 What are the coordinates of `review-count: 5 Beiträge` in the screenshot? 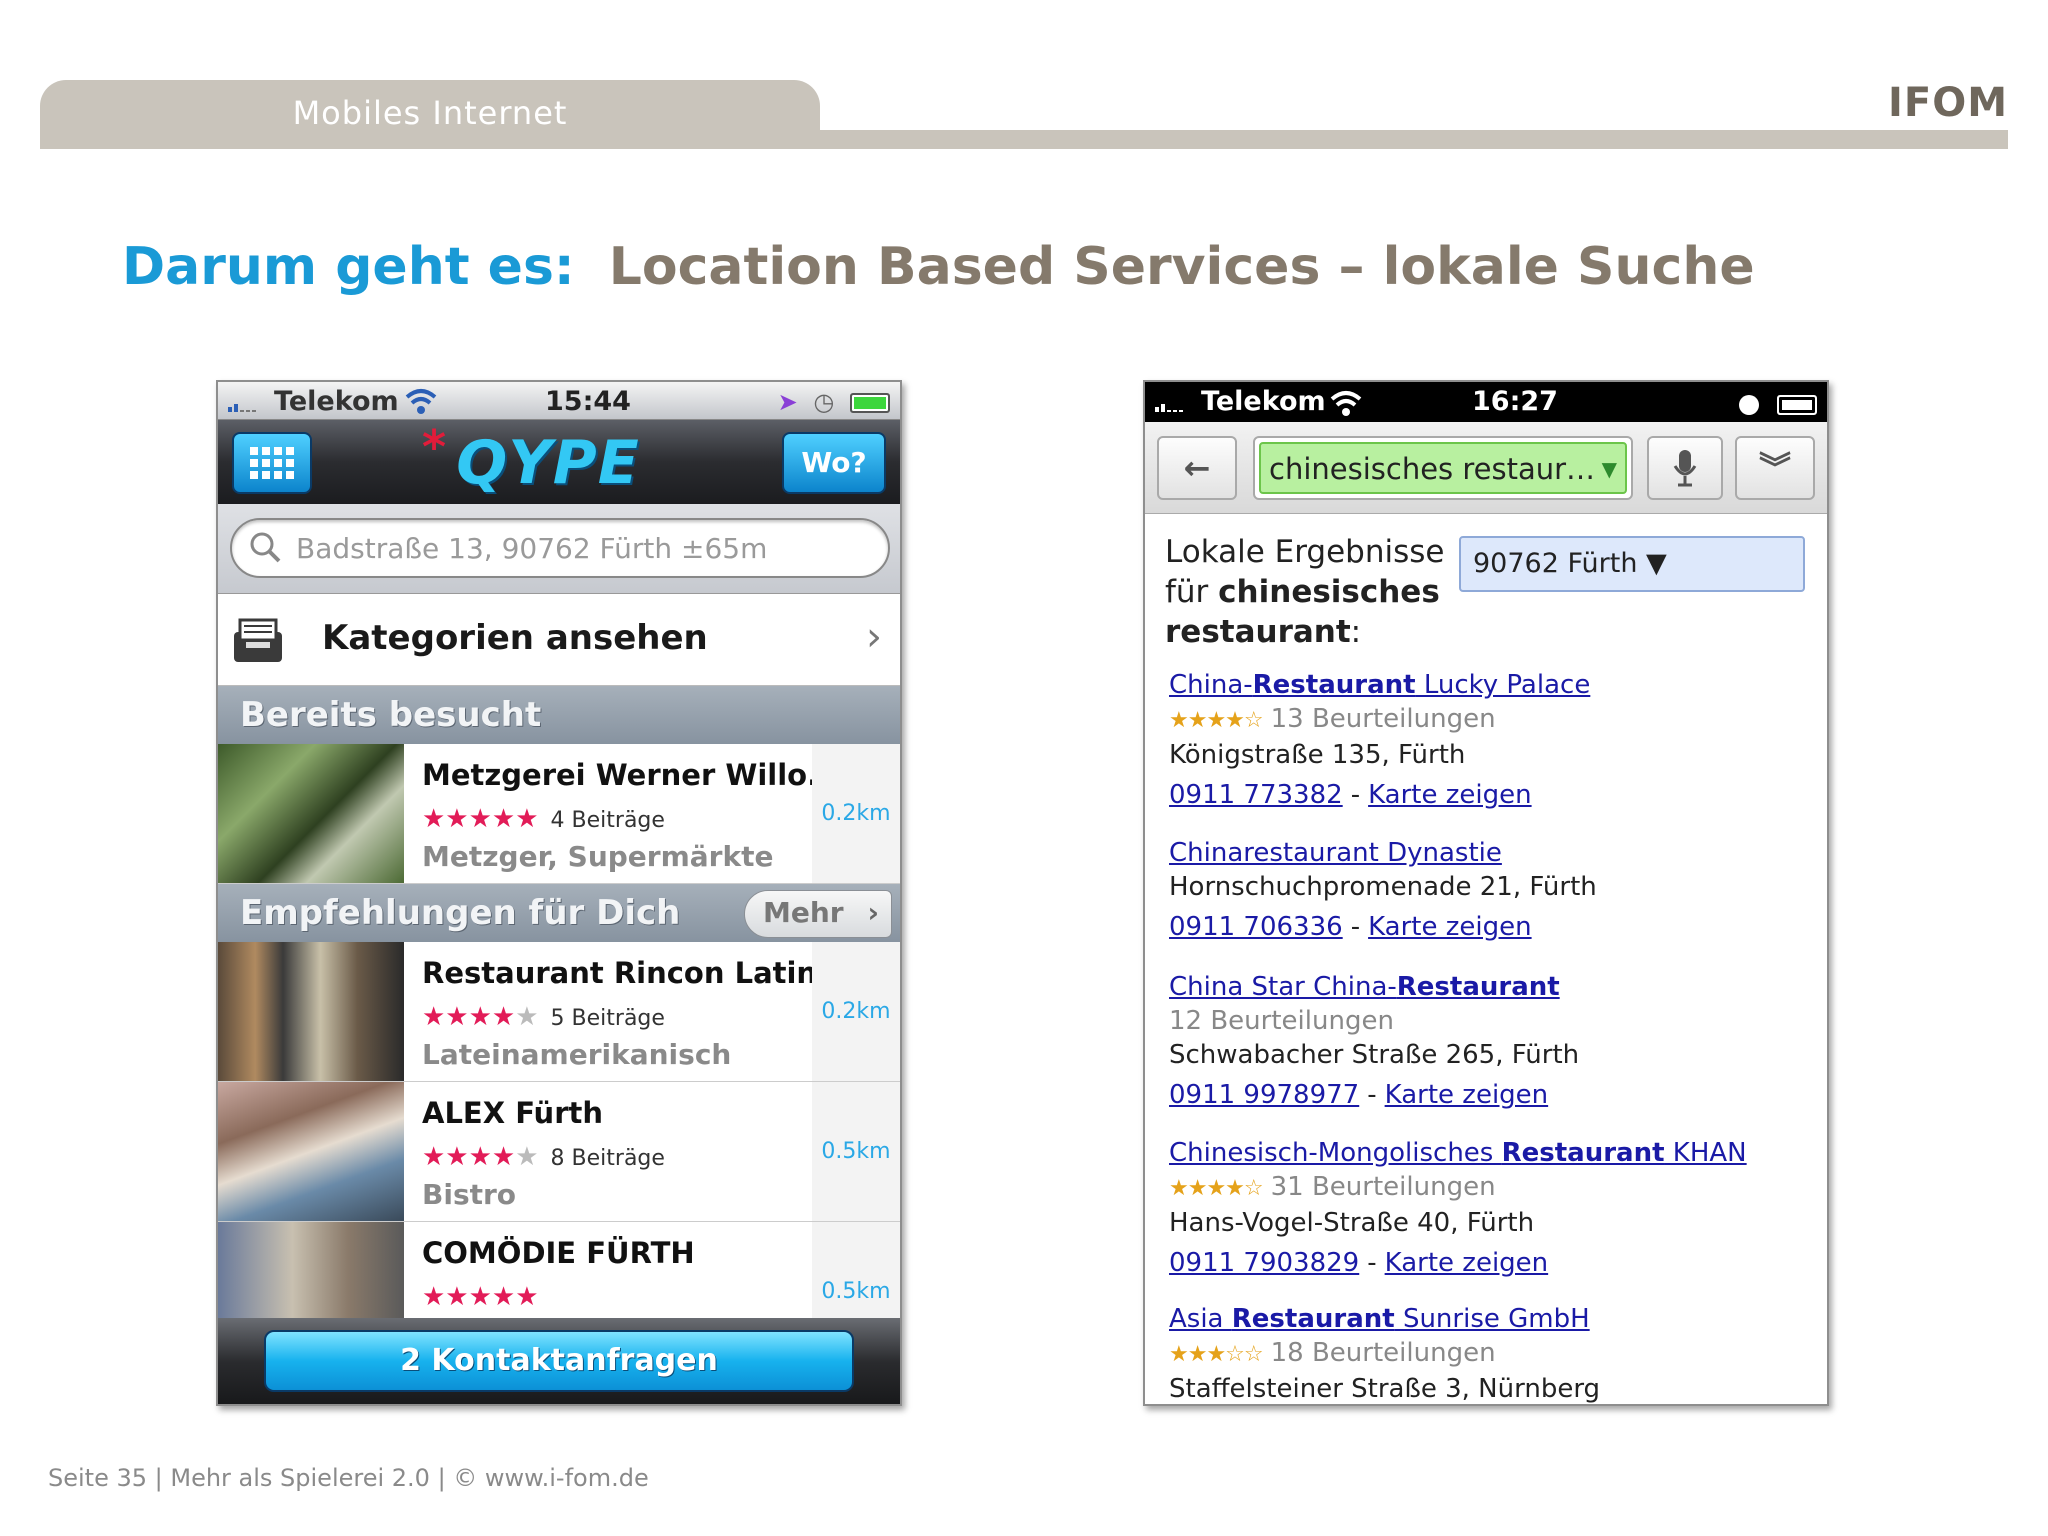 It's located at (607, 1018).